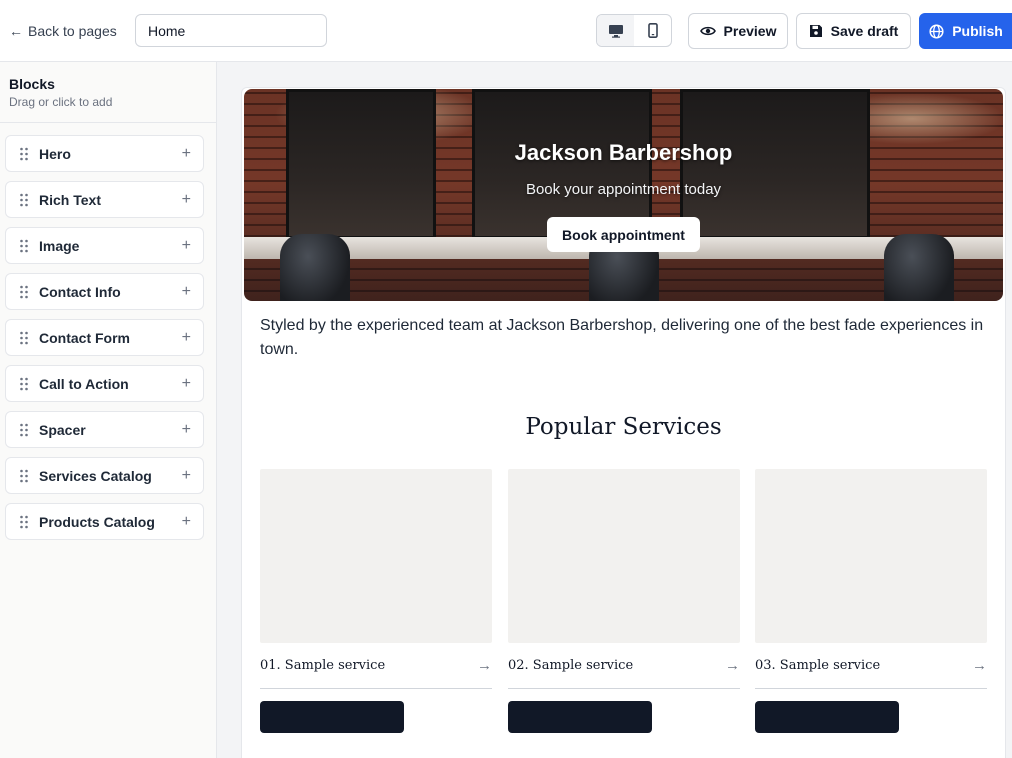  Describe the element at coordinates (95, 475) in the screenshot. I see `block-item-label: Services Catalog` at that location.